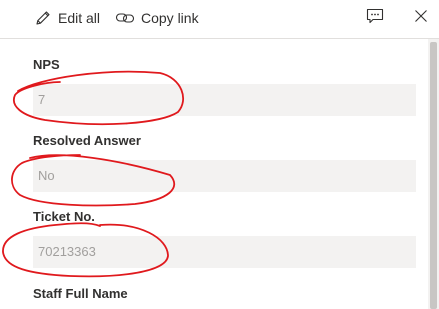 This screenshot has width=439, height=309. I want to click on edit-all-label: Edit all, so click(79, 18).